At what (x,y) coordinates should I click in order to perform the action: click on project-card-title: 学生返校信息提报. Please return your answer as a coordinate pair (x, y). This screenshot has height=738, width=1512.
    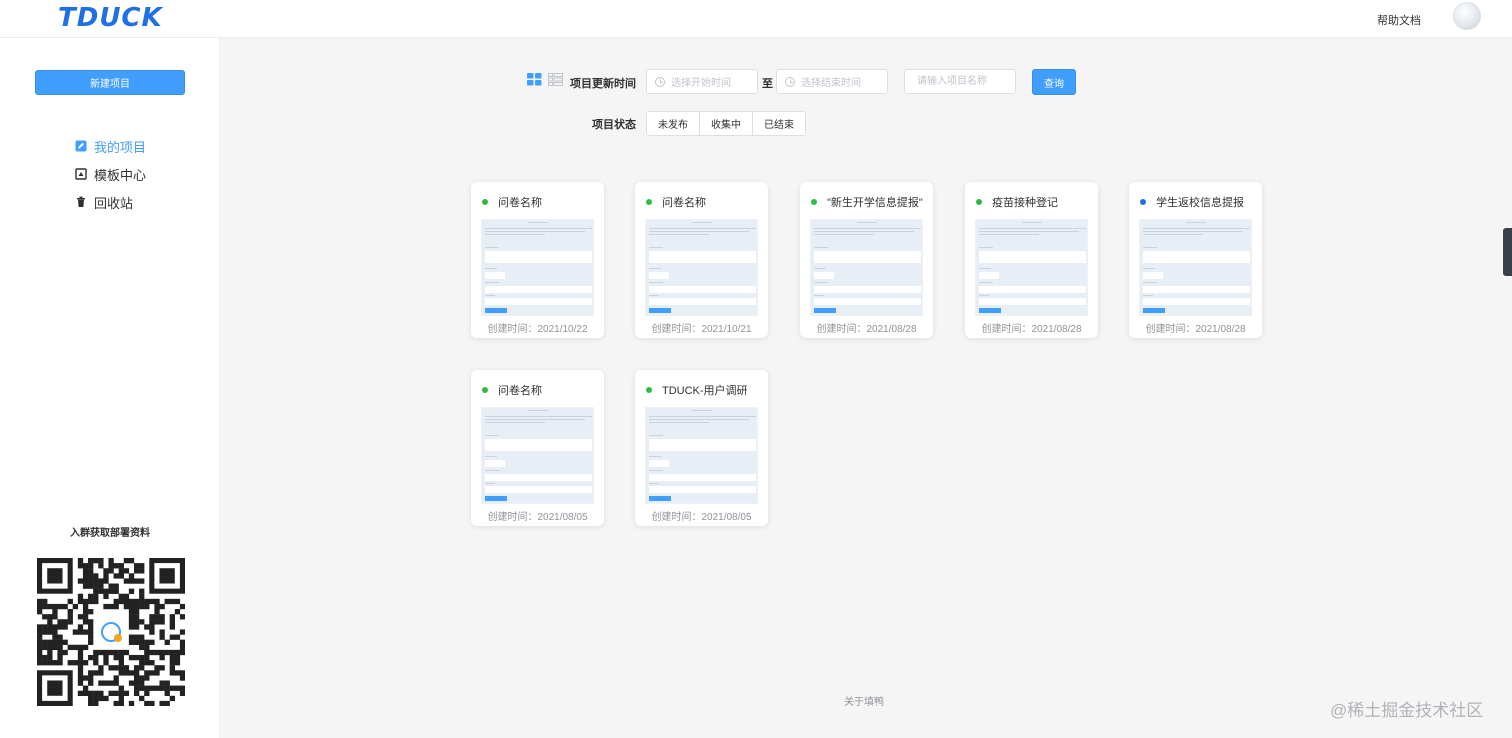
    Looking at the image, I should click on (1200, 203).